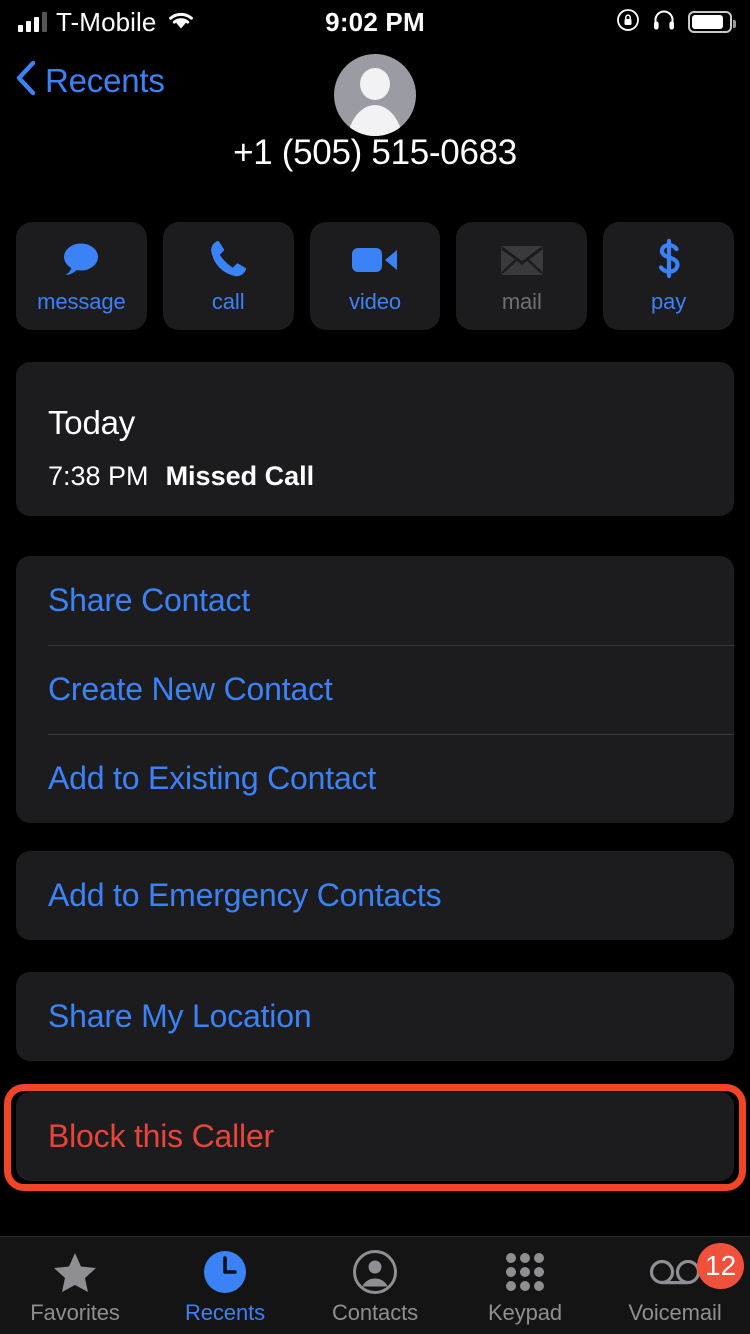  I want to click on signal-icon, so click(32, 22).